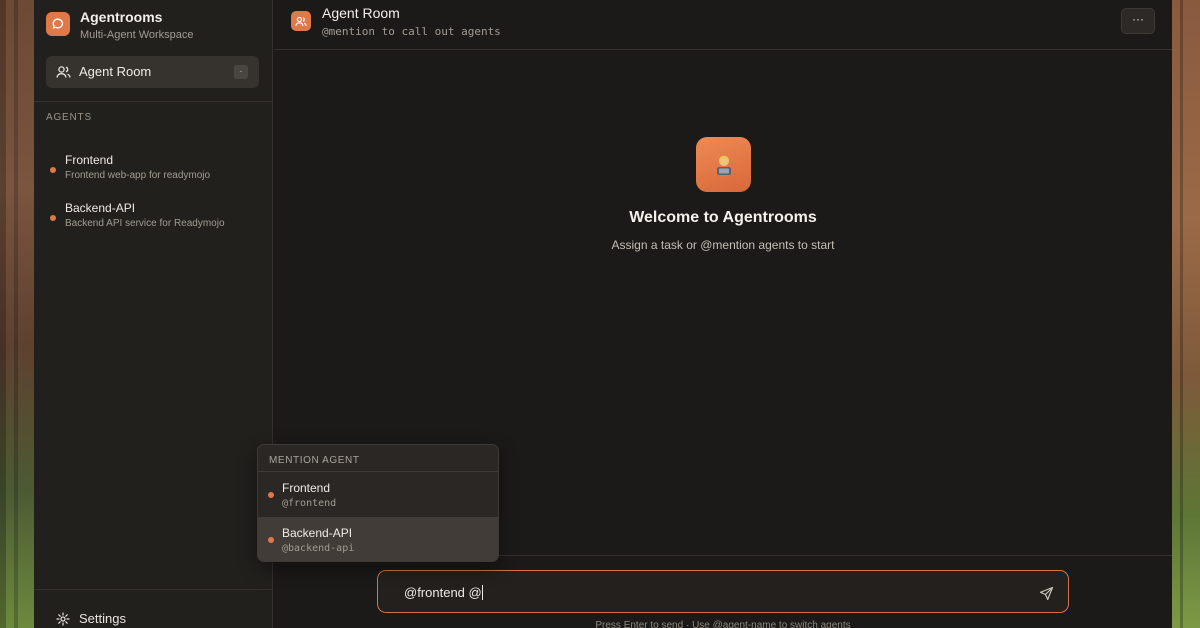  What do you see at coordinates (131, 619) in the screenshot?
I see `settings-button: Settings` at bounding box center [131, 619].